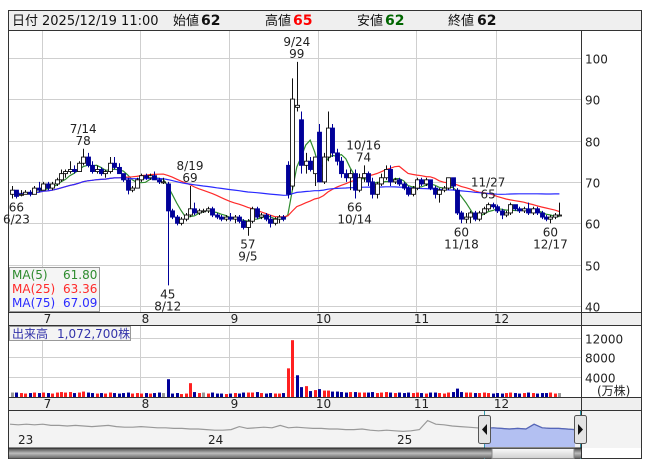 This screenshot has width=653, height=470. I want to click on legend-ma75-label: MA(75), so click(33, 303).